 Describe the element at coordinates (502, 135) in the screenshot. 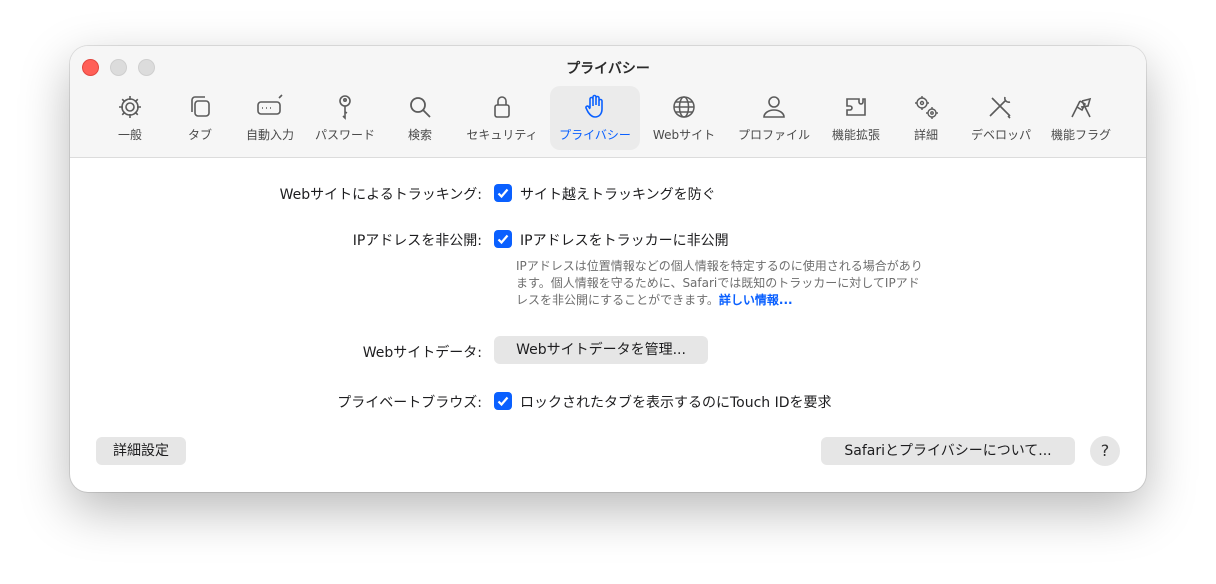

I see `tab-label: セキュリティ` at that location.